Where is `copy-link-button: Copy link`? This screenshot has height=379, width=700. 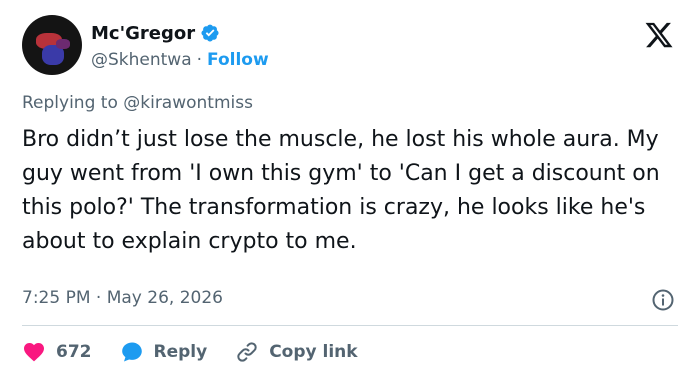
copy-link-button: Copy link is located at coordinates (296, 352).